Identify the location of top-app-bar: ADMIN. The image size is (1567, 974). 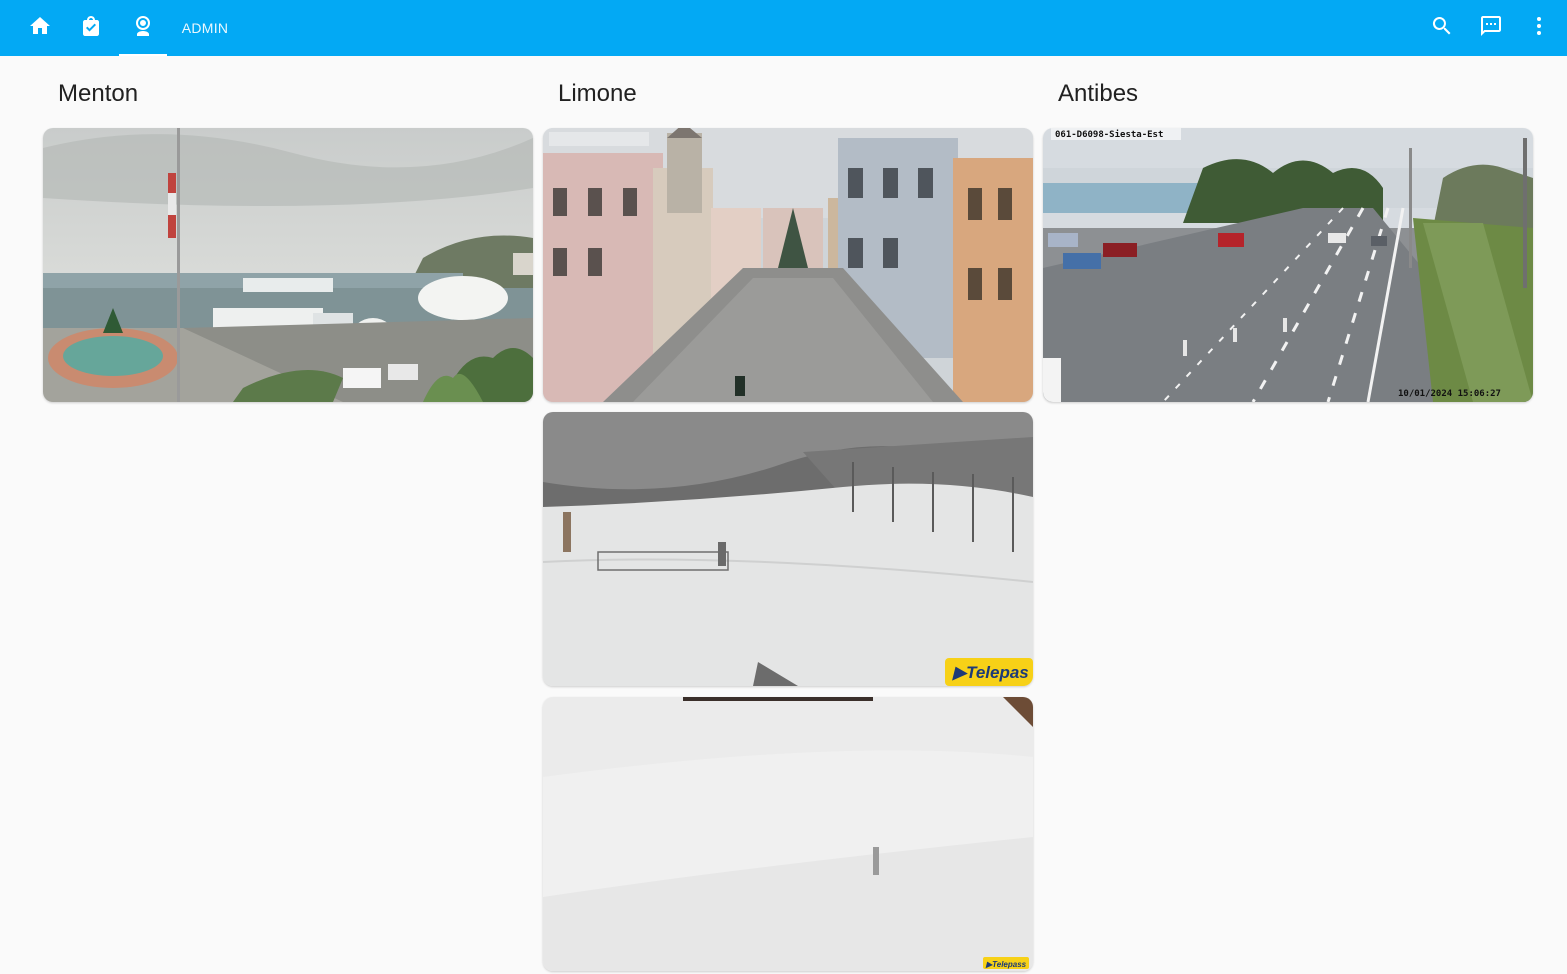
(783, 28).